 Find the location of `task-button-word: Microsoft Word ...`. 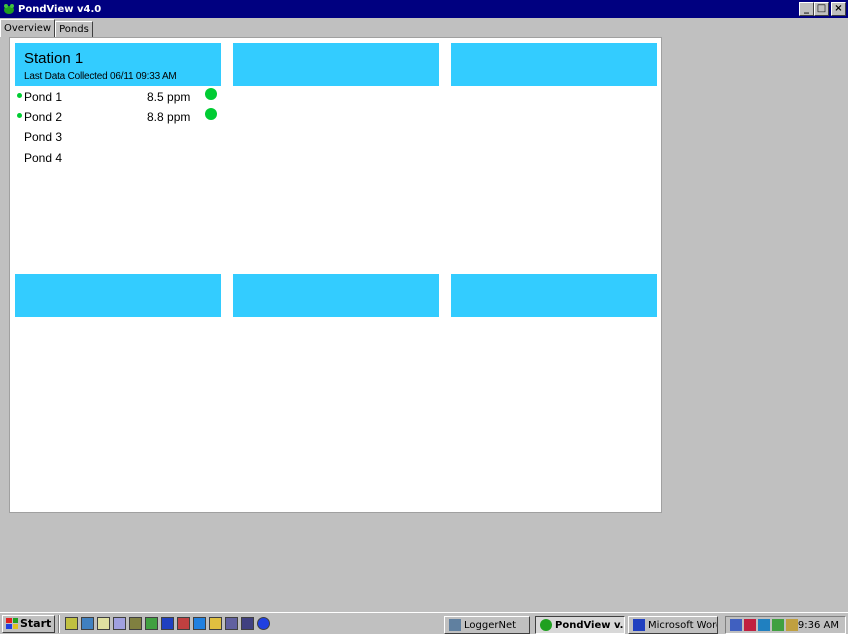

task-button-word: Microsoft Word ... is located at coordinates (673, 625).